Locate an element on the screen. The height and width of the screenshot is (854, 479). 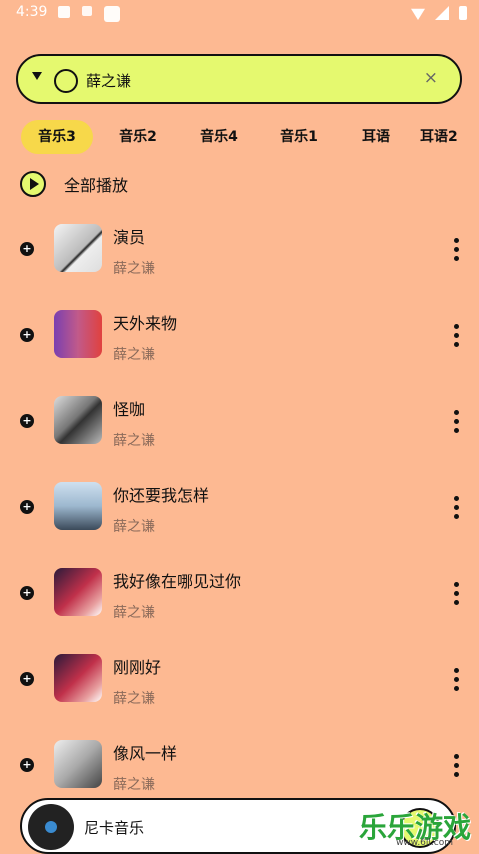
song-title: 演员 is located at coordinates (129, 237).